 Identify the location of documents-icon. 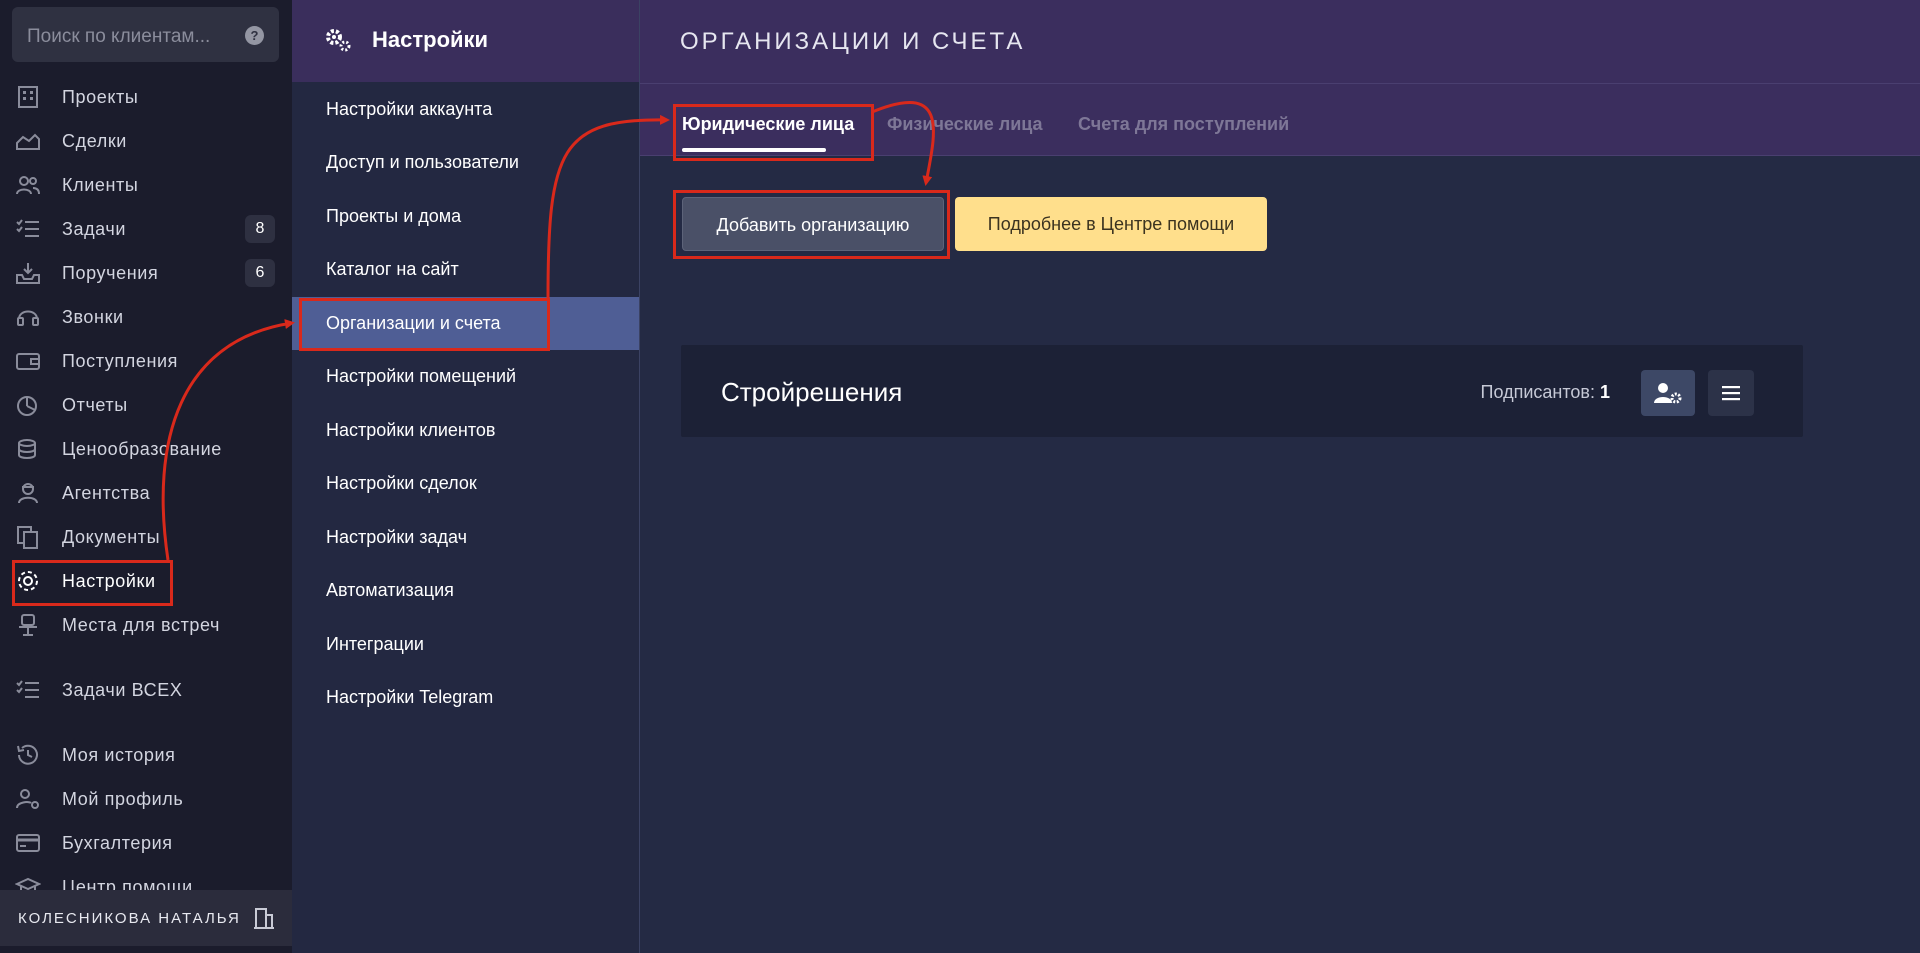
(28, 537).